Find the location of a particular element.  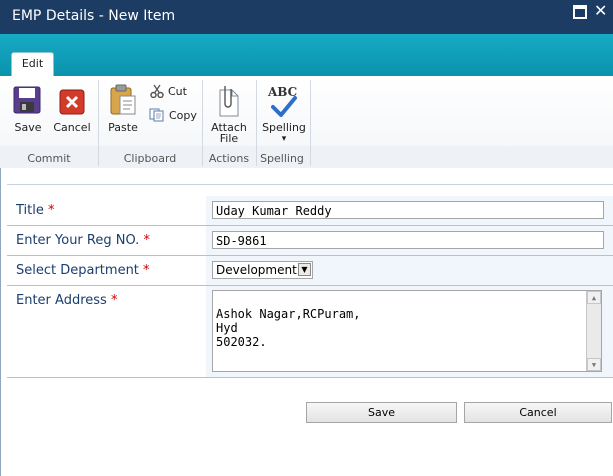

cancel-ribbon-button: Cancel is located at coordinates (72, 113).